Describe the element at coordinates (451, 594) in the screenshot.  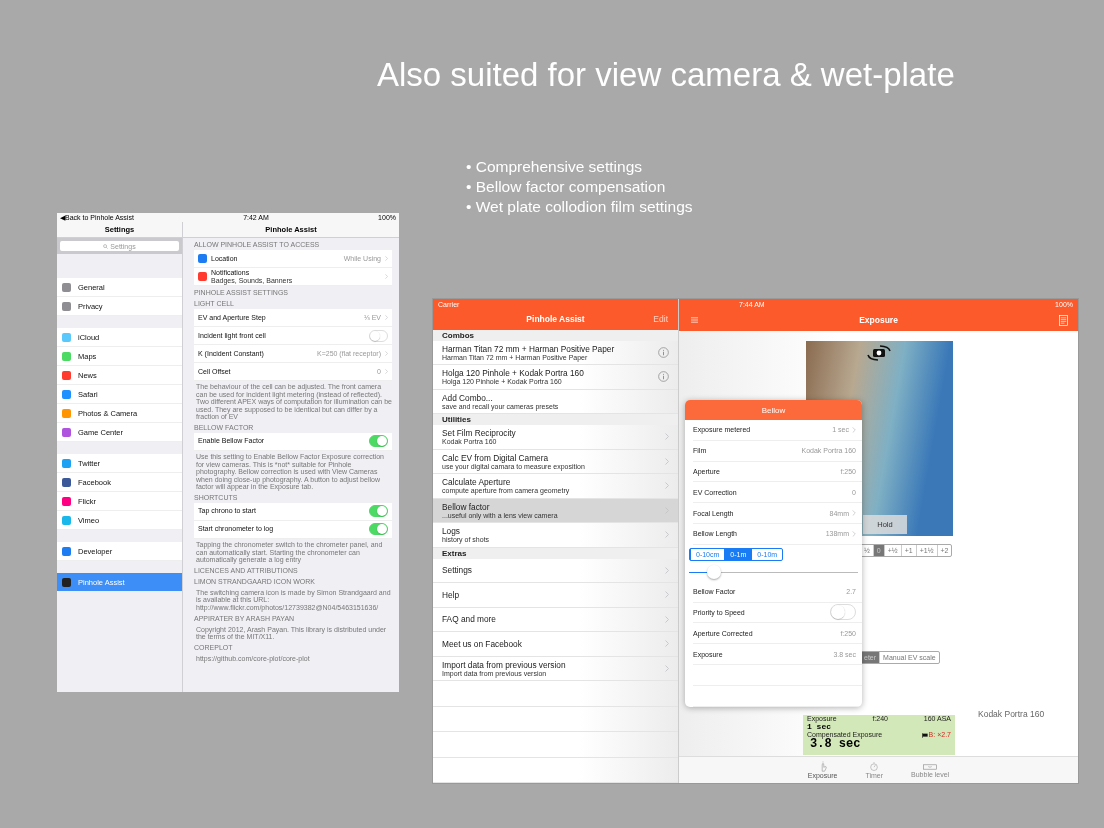
I see `item-title: Help` at that location.